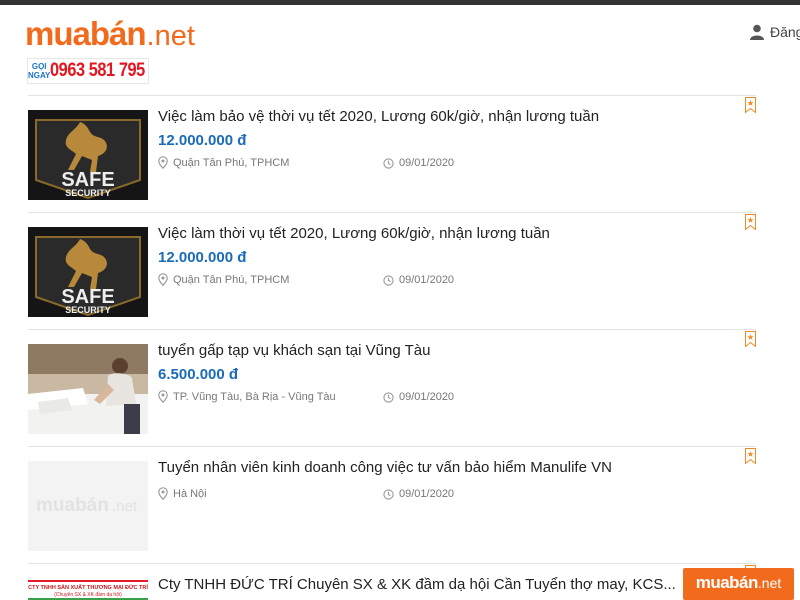 Image resolution: width=800 pixels, height=600 pixels. What do you see at coordinates (785, 32) in the screenshot?
I see `login-label: Đăng` at bounding box center [785, 32].